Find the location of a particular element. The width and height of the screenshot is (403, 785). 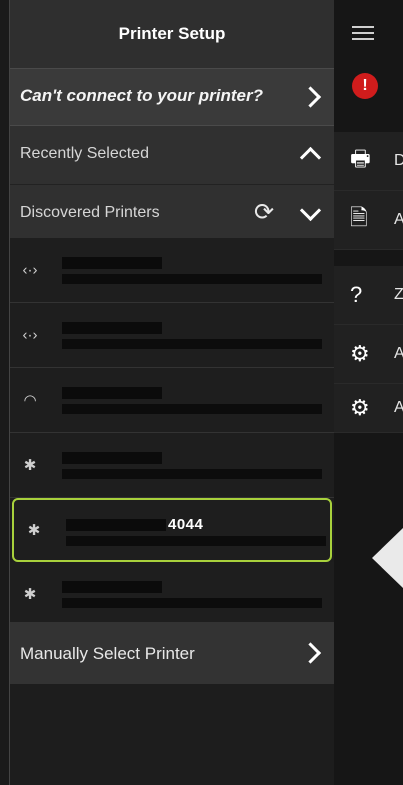

background-row: 🖶 D is located at coordinates (367, 161).